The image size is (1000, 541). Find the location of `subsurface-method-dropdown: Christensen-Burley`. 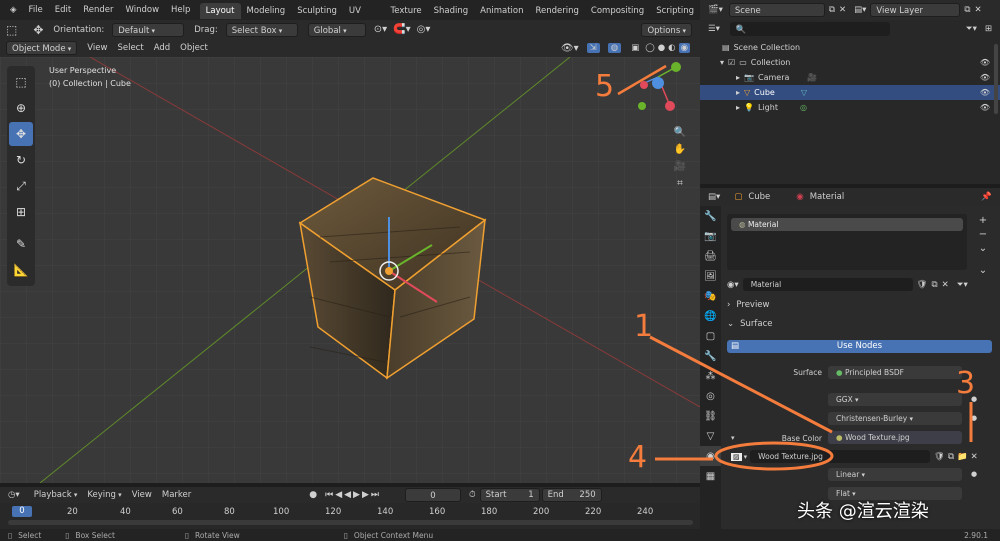

subsurface-method-dropdown: Christensen-Burley is located at coordinates (895, 418).